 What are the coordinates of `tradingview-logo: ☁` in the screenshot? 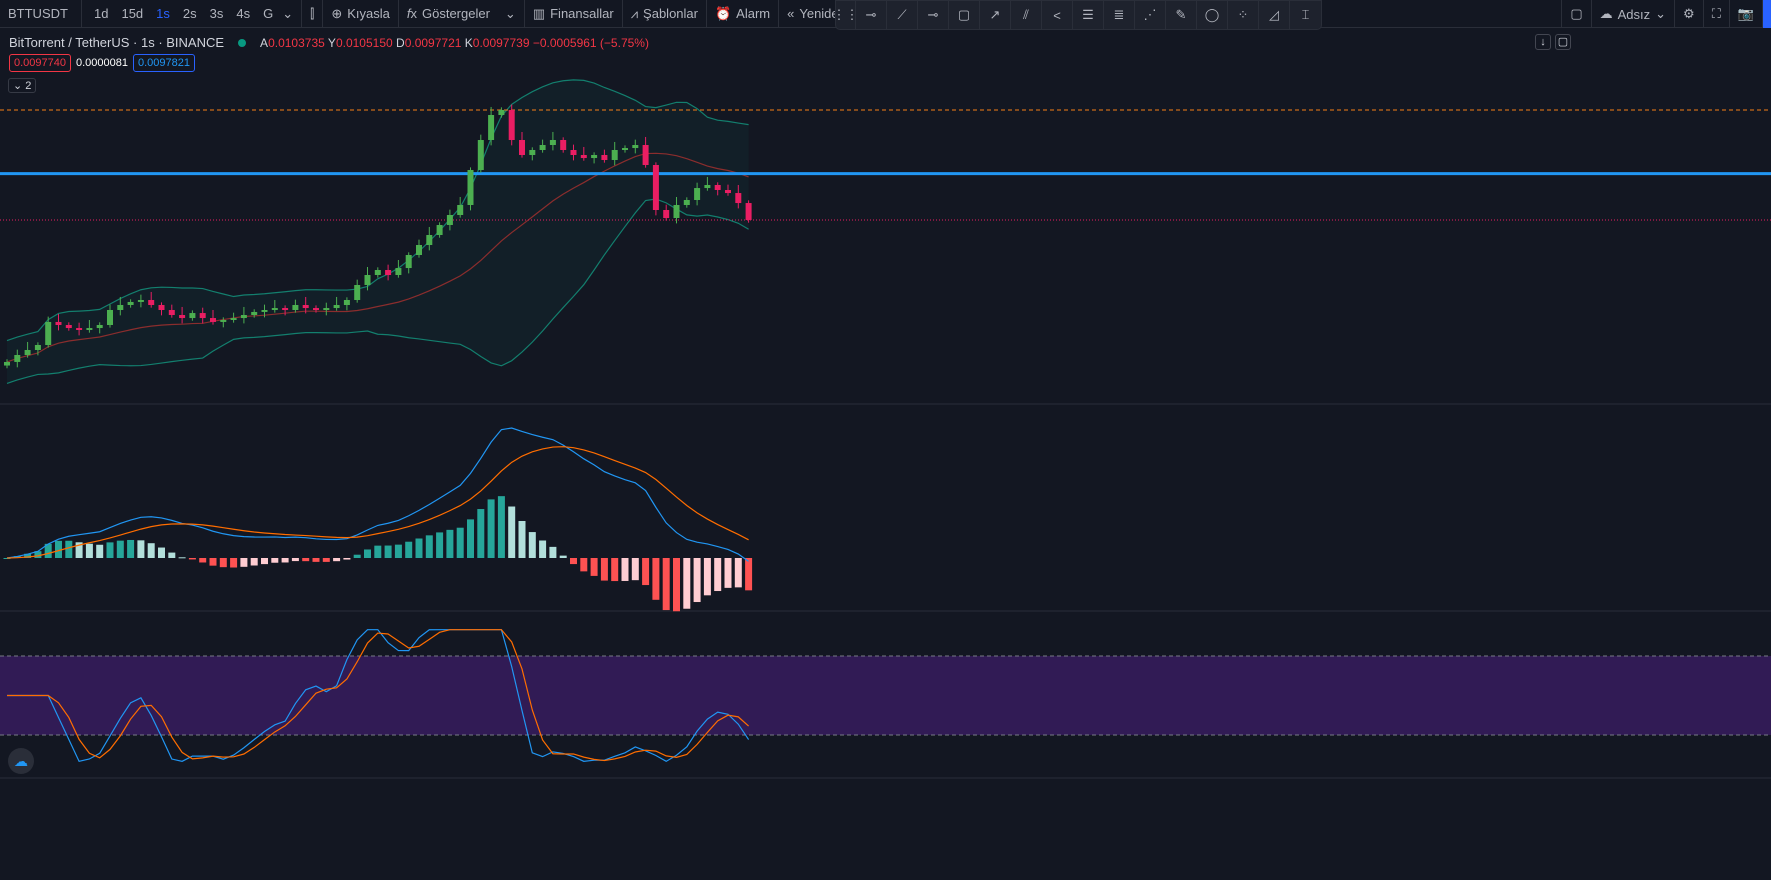 It's located at (21, 761).